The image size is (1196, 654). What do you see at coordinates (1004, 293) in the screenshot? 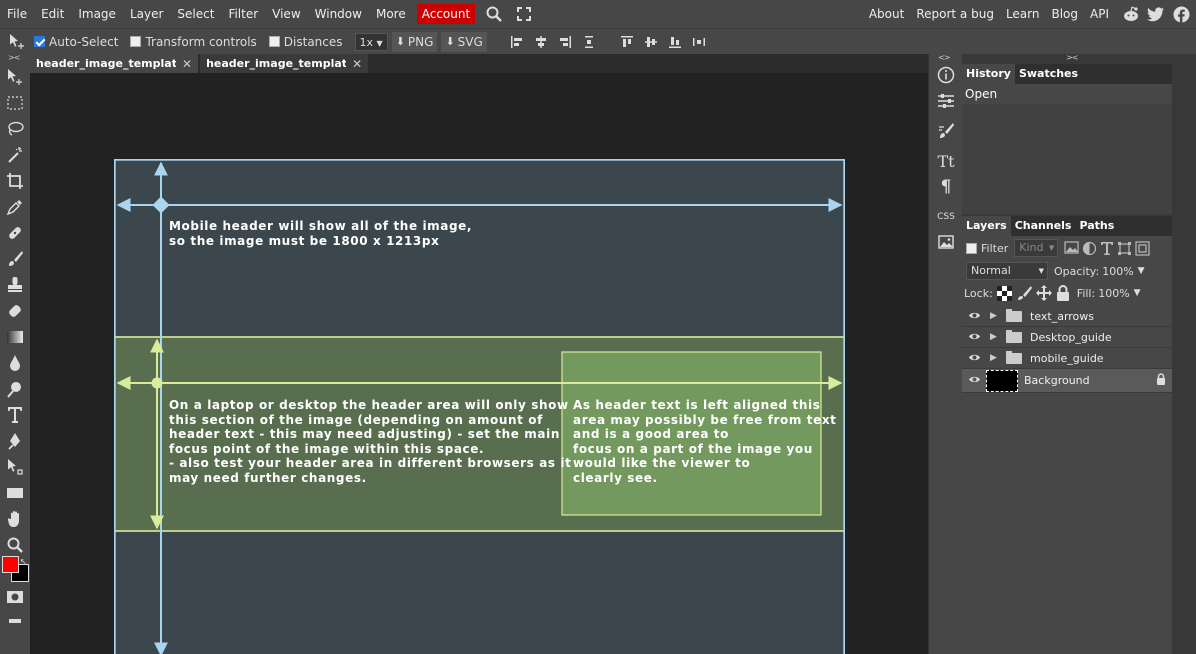
I see `lock-transparency-icon` at bounding box center [1004, 293].